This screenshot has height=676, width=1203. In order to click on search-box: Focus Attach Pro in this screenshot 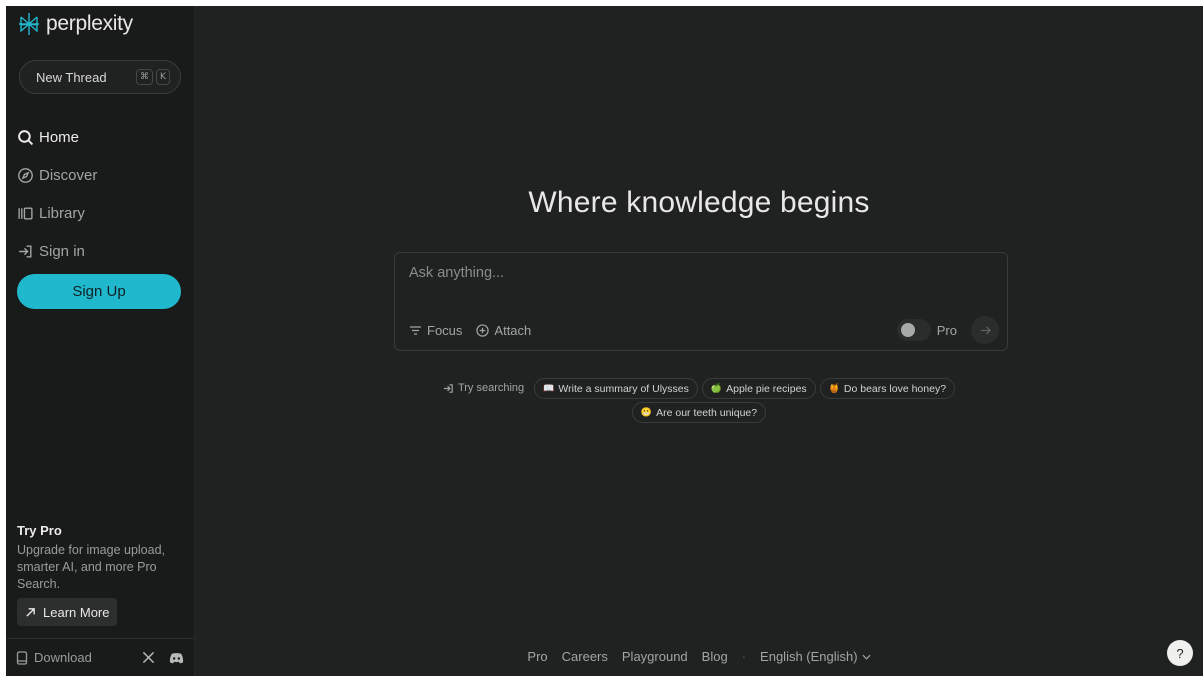, I will do `click(701, 301)`.